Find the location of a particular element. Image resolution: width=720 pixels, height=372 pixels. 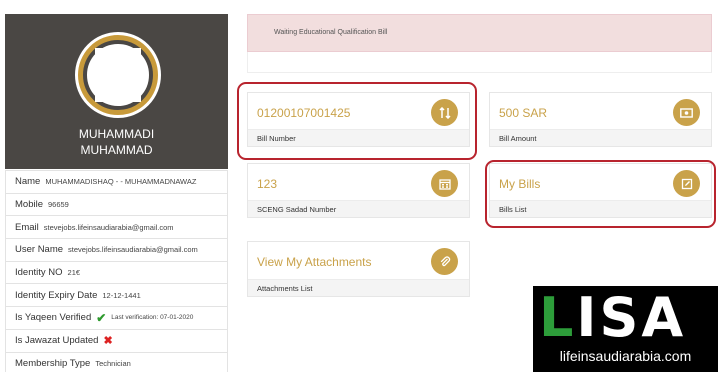

expiry-label: Identity Expiry Date is located at coordinates (56, 295).